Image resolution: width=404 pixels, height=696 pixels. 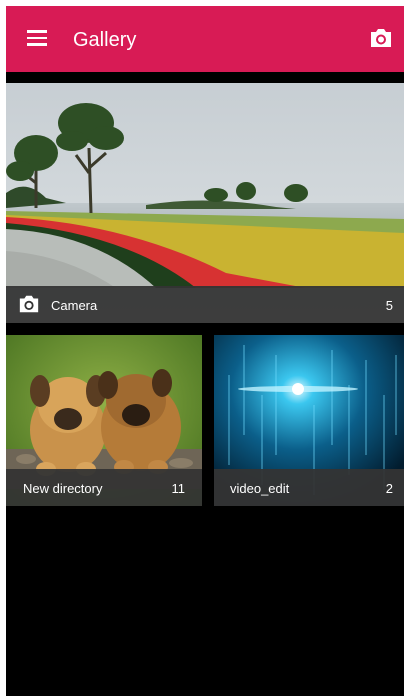 What do you see at coordinates (63, 488) in the screenshot?
I see `album-name: New directory` at bounding box center [63, 488].